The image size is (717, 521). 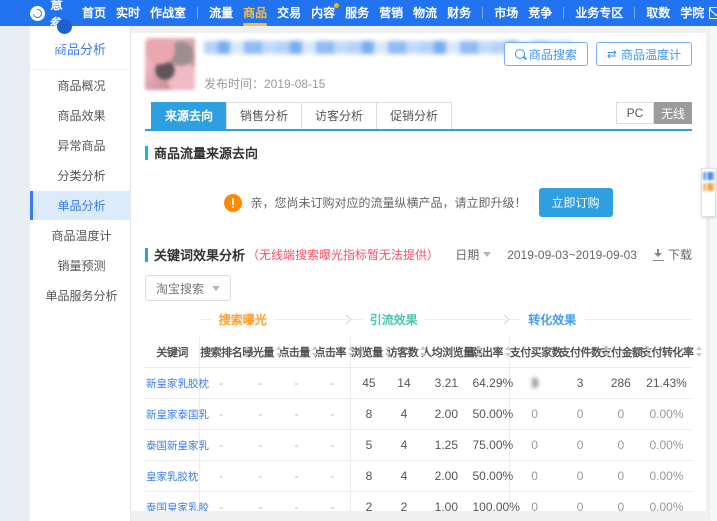 I want to click on keyword-section-note: （无线端搜索曝光指标暂无法提供）, so click(x=343, y=255).